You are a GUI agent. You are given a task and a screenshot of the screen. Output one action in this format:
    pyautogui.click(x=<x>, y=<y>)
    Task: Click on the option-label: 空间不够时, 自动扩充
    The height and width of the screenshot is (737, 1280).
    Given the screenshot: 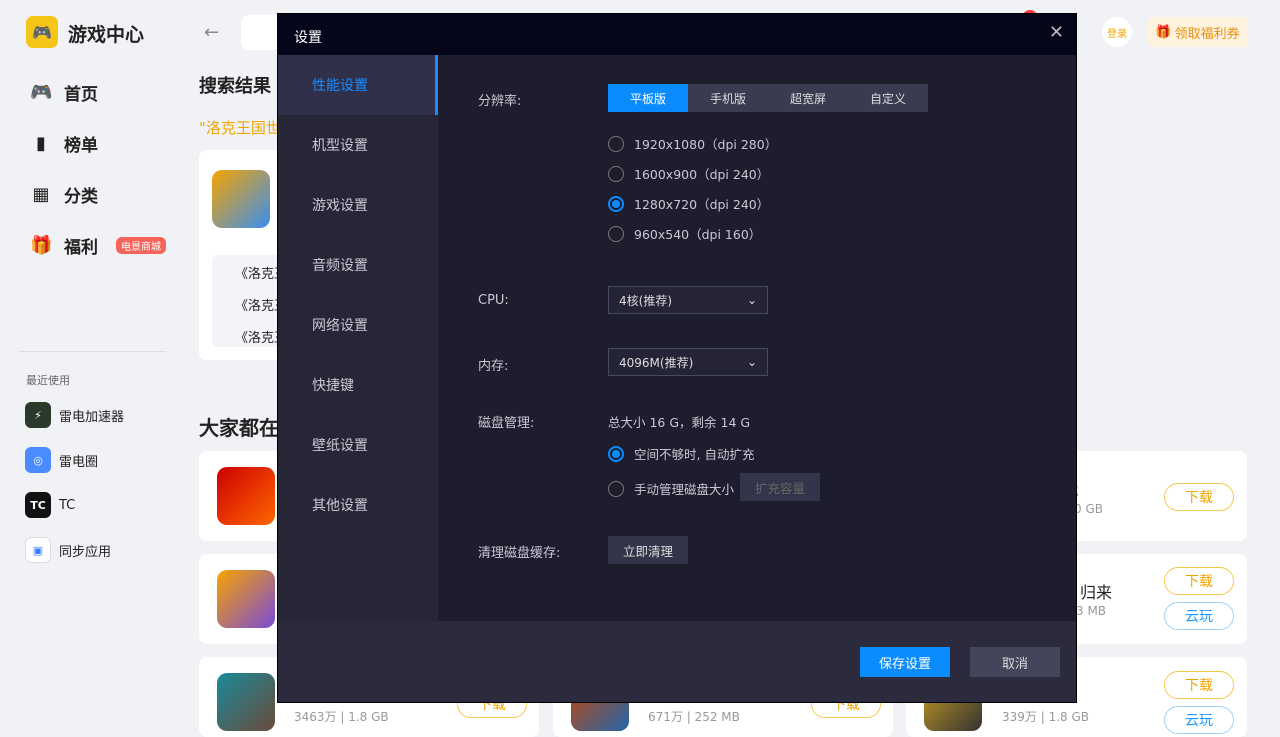 What is the action you would take?
    pyautogui.click(x=694, y=454)
    